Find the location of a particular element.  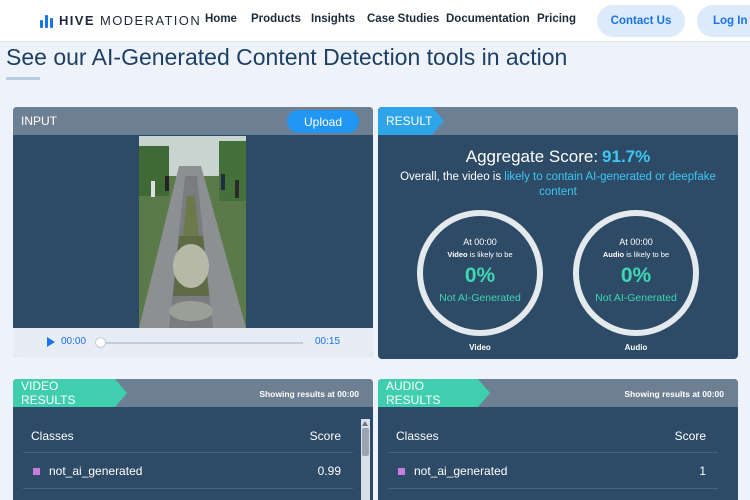

table-row: not_ai_generated 0.99 is located at coordinates (188, 471).